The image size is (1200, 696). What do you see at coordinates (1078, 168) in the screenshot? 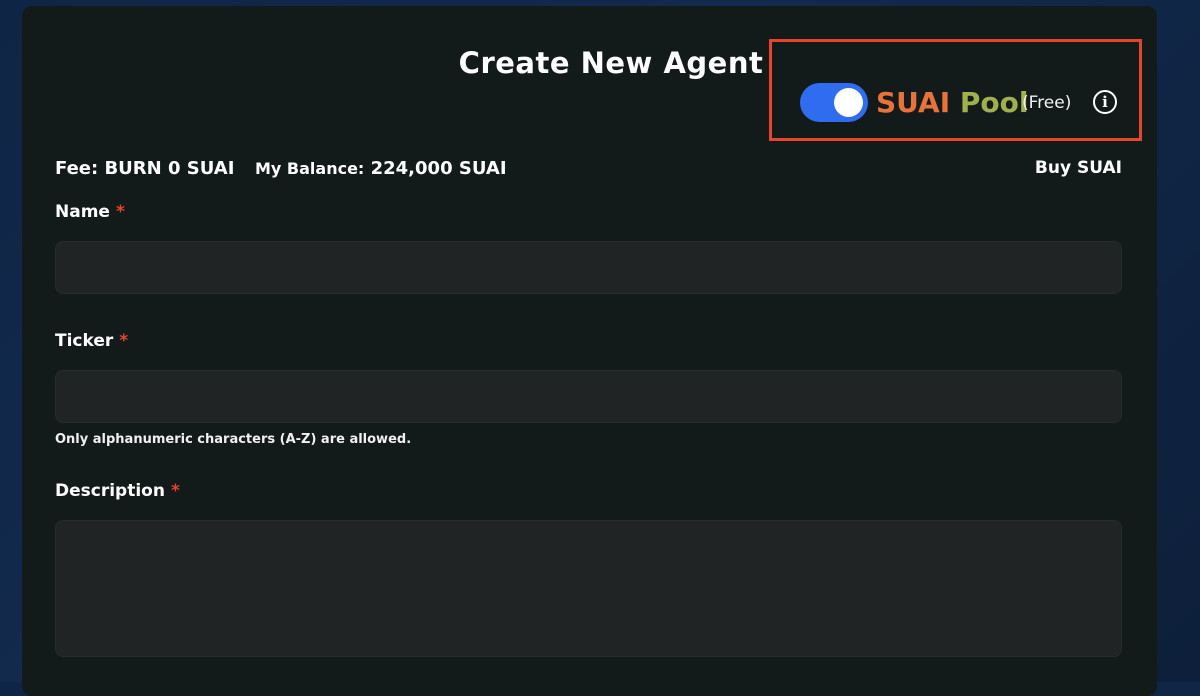
I see `buy-suai-link: Buy SUAI` at bounding box center [1078, 168].